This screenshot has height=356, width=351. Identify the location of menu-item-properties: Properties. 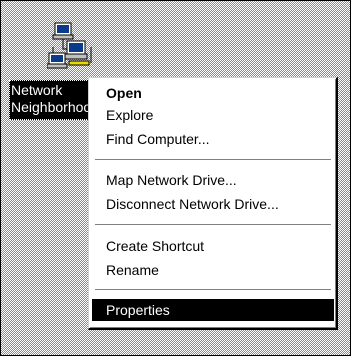
(213, 310).